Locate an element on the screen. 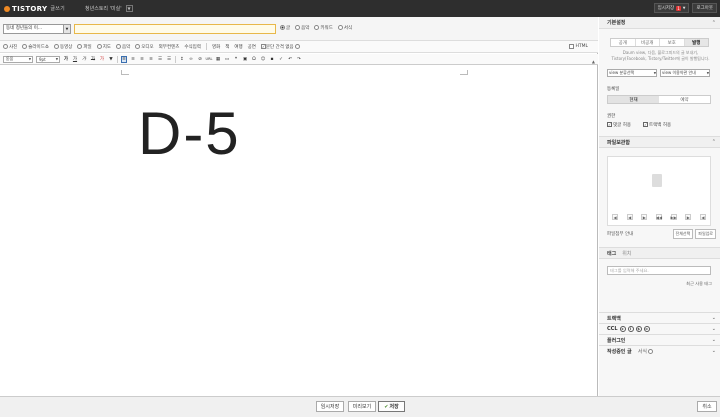  plugin-section: 플러그인 ⌄ is located at coordinates (659, 339).